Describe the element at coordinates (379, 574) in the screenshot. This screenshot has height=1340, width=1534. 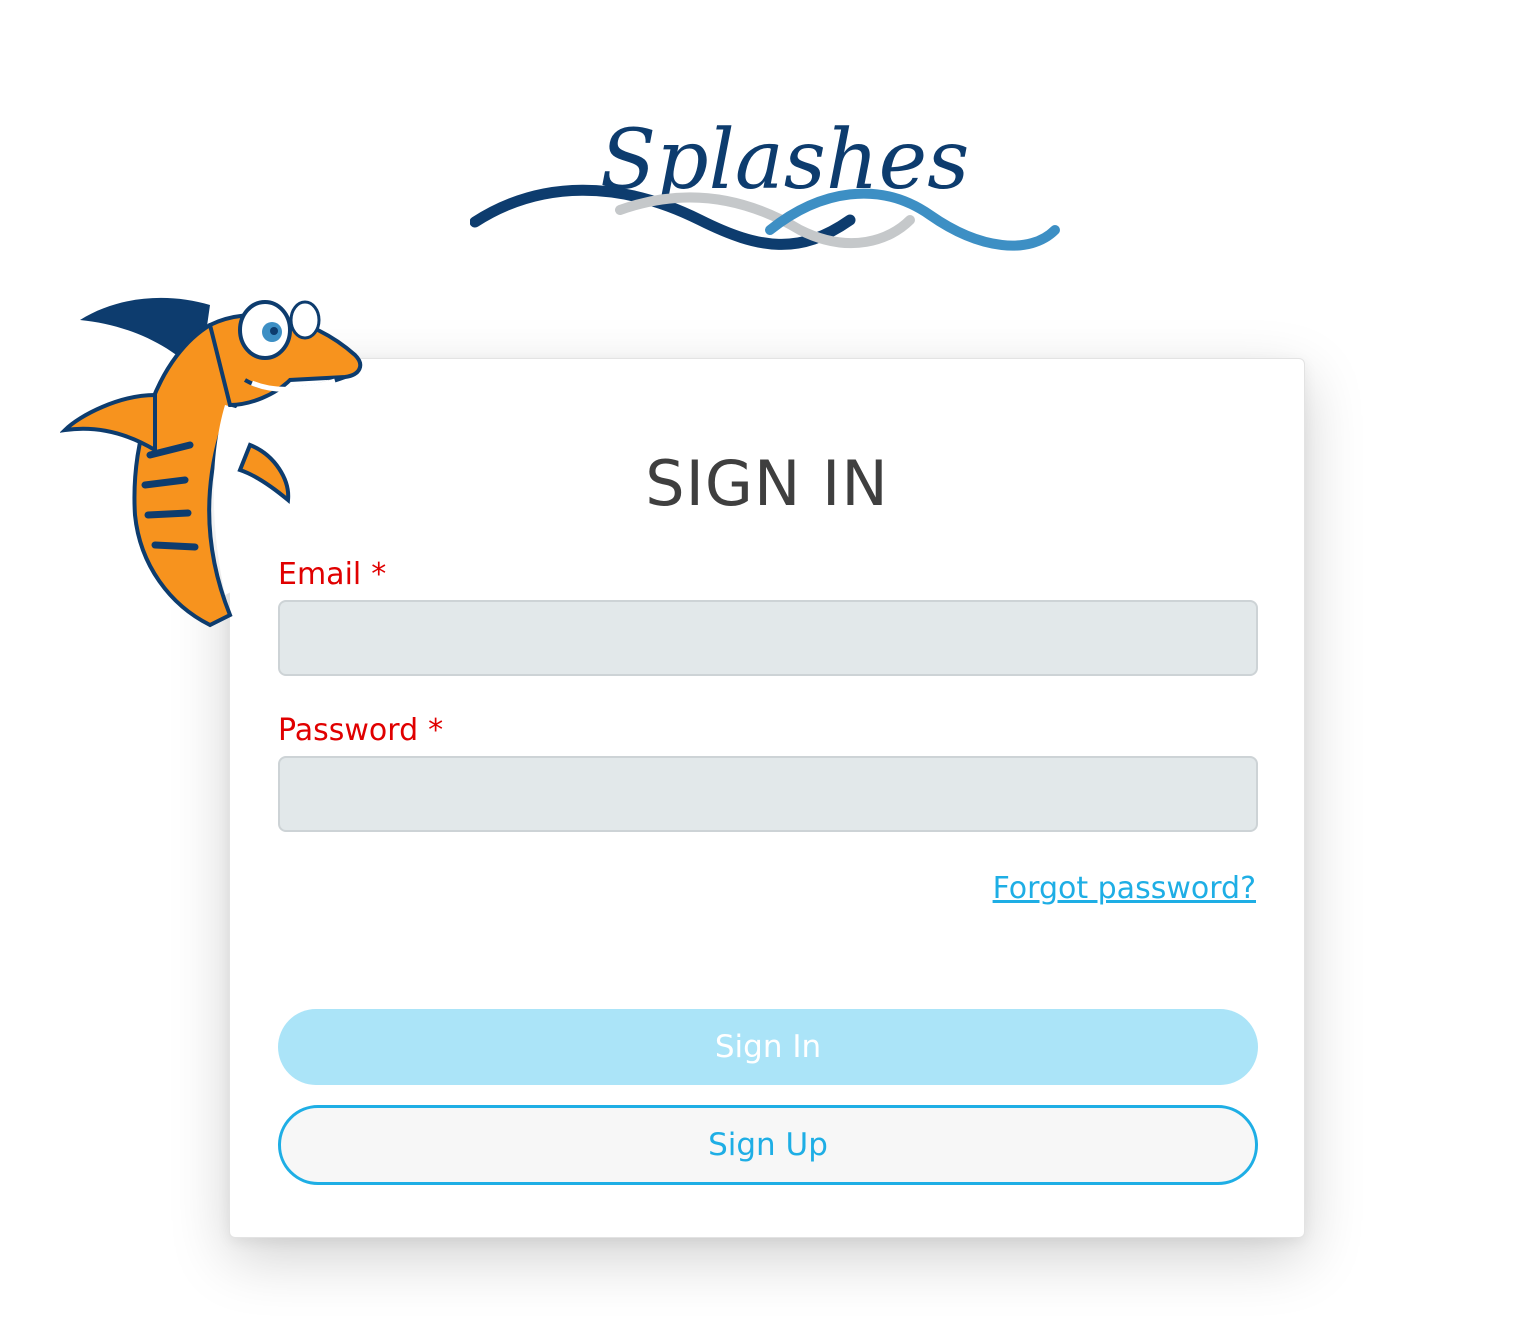
I see `email-required-mark: *` at that location.